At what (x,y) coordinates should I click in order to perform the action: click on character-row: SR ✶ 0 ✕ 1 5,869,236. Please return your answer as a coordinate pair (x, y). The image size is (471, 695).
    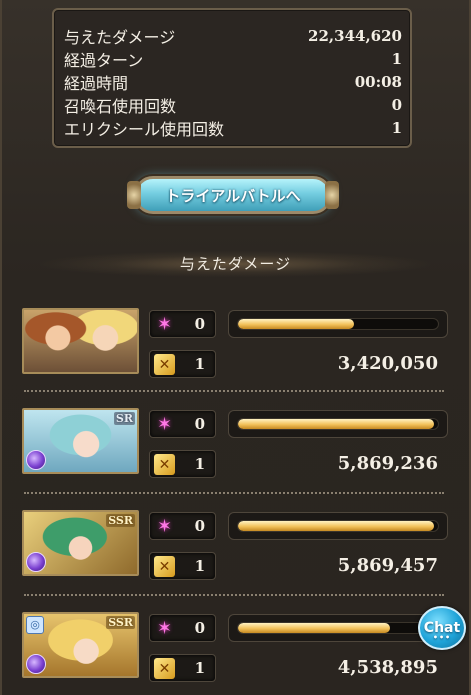
    Looking at the image, I should click on (235, 454).